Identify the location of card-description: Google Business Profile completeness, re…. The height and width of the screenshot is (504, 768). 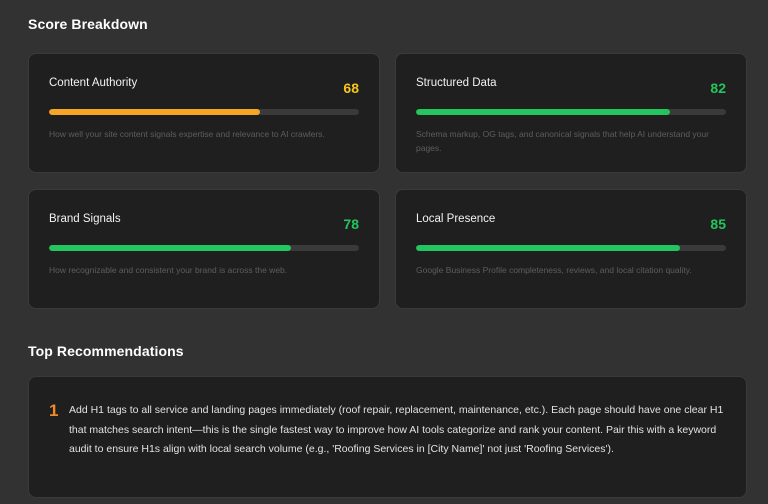
(554, 270).